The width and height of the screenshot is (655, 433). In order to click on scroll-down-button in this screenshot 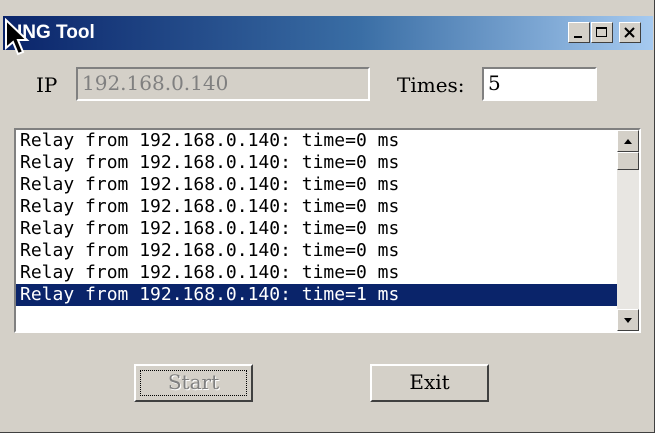, I will do `click(628, 320)`.